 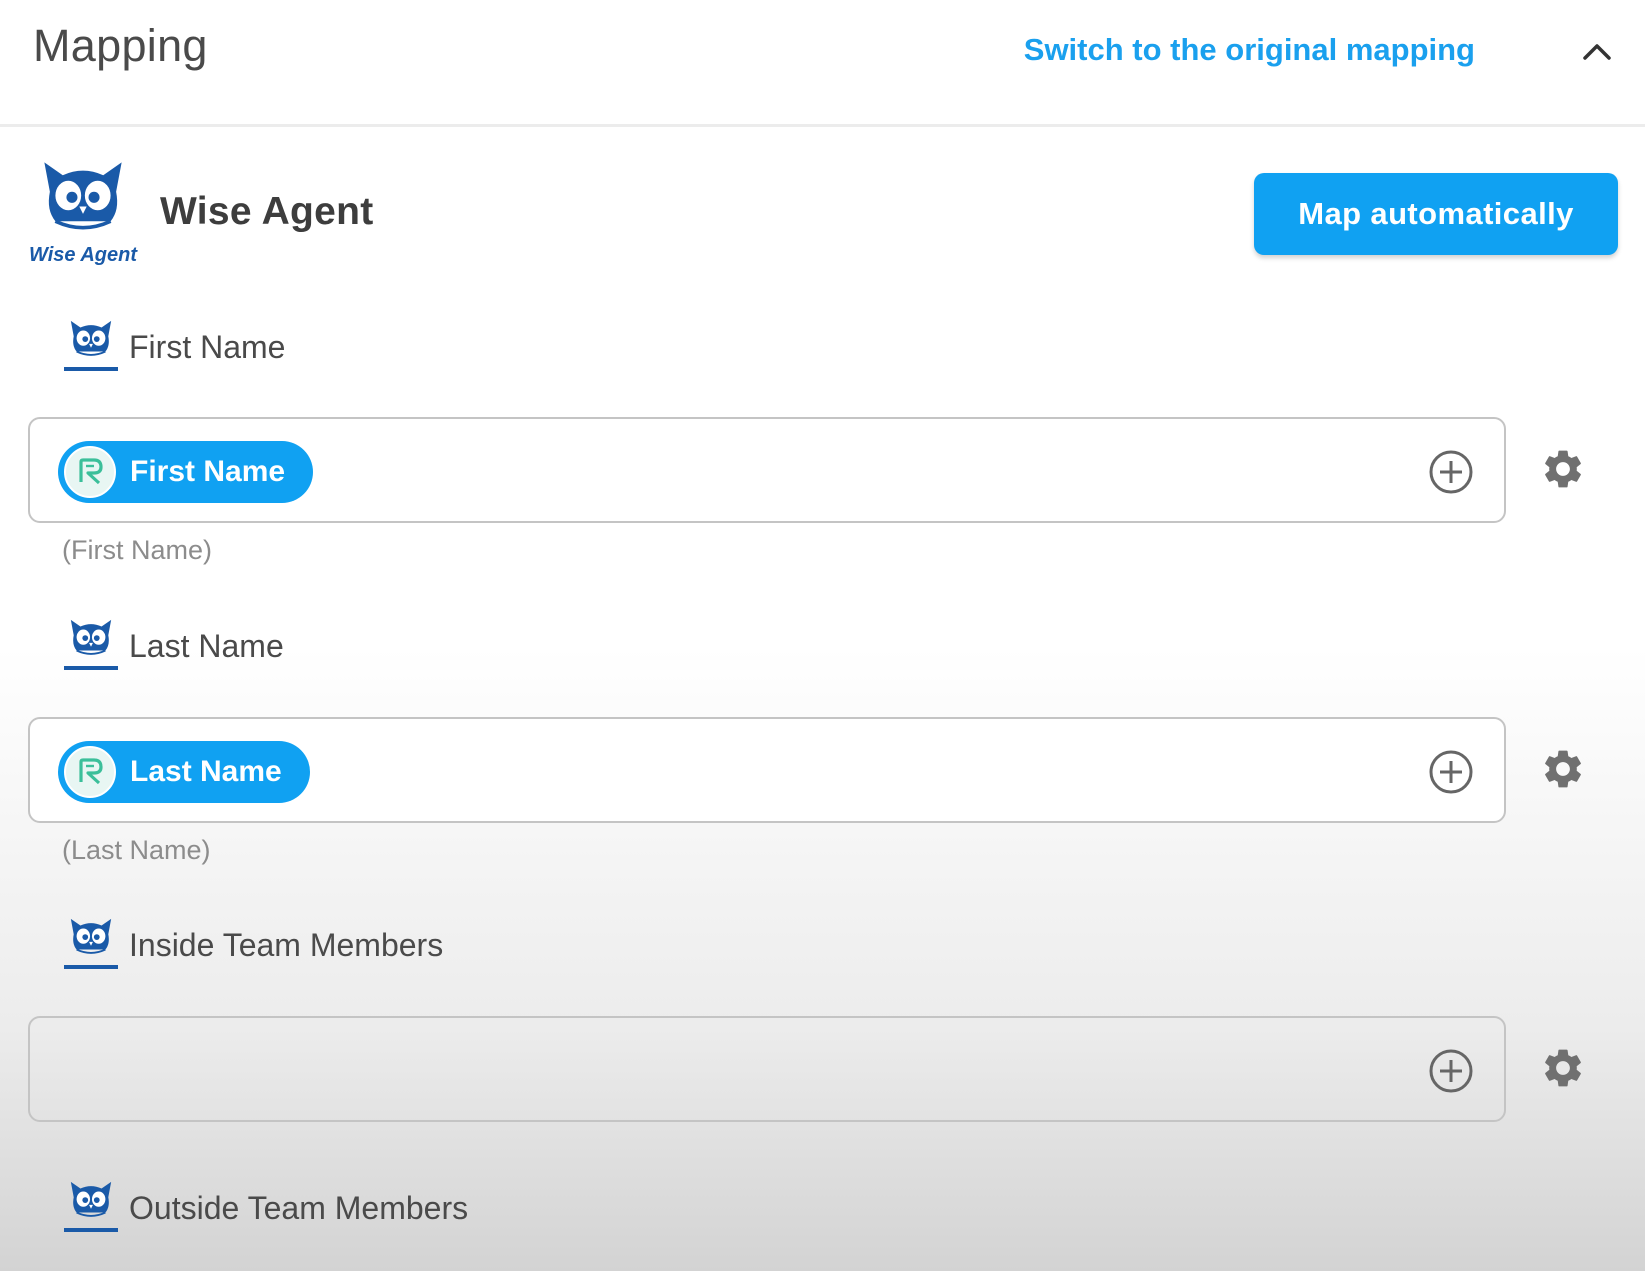 What do you see at coordinates (1597, 51) in the screenshot?
I see `chevron-up-icon` at bounding box center [1597, 51].